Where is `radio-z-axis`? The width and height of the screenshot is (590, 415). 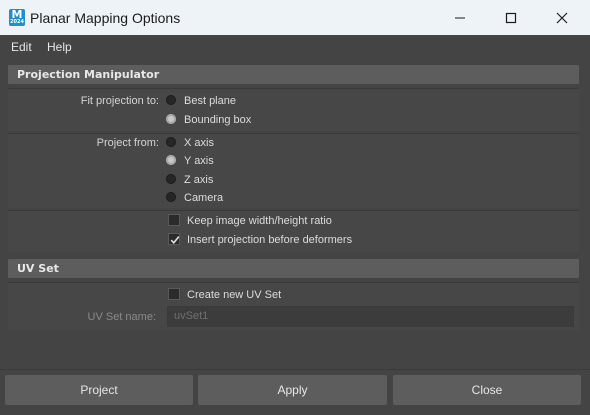 radio-z-axis is located at coordinates (171, 179).